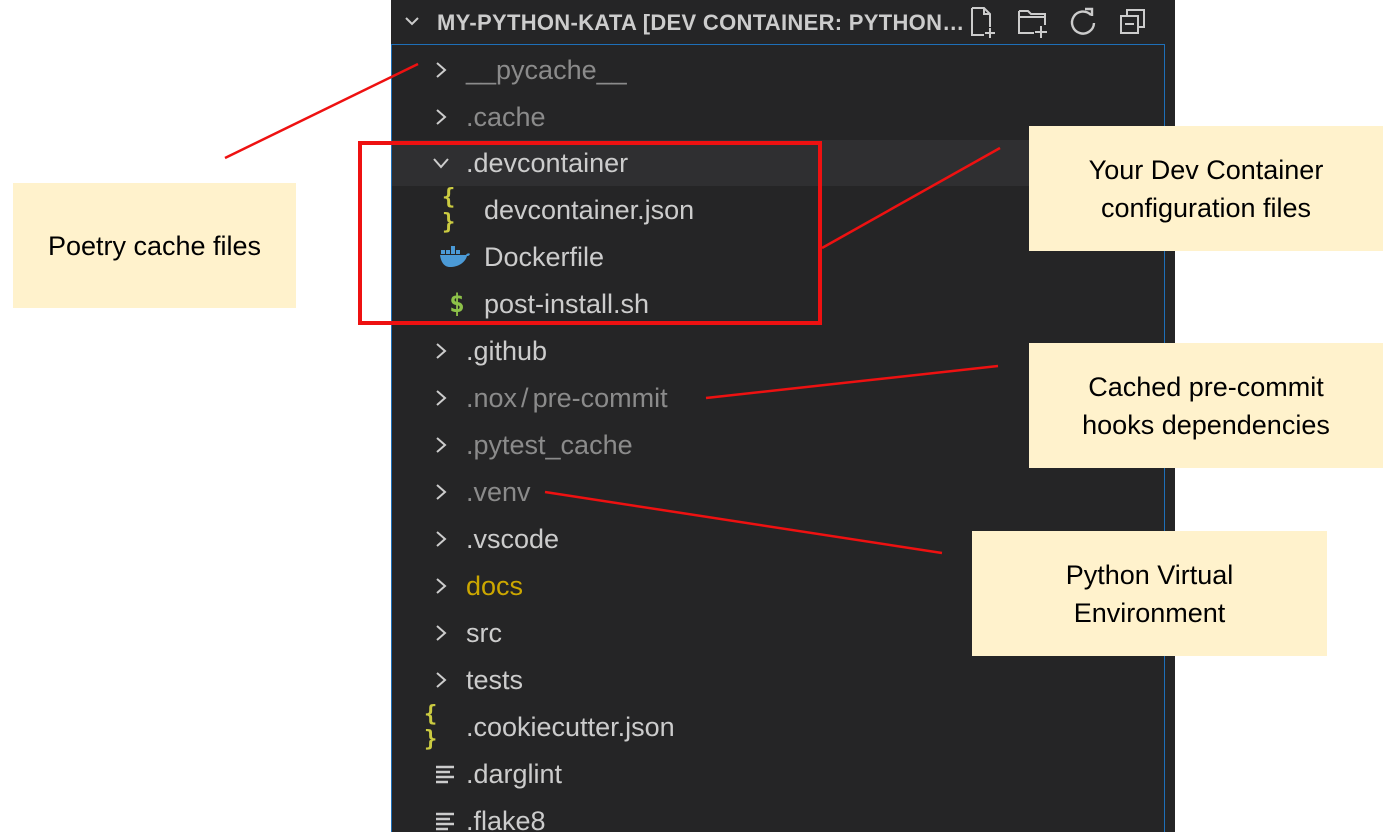 This screenshot has height=832, width=1400. What do you see at coordinates (1149, 574) in the screenshot?
I see `callout-text-line1: Python Virtual` at bounding box center [1149, 574].